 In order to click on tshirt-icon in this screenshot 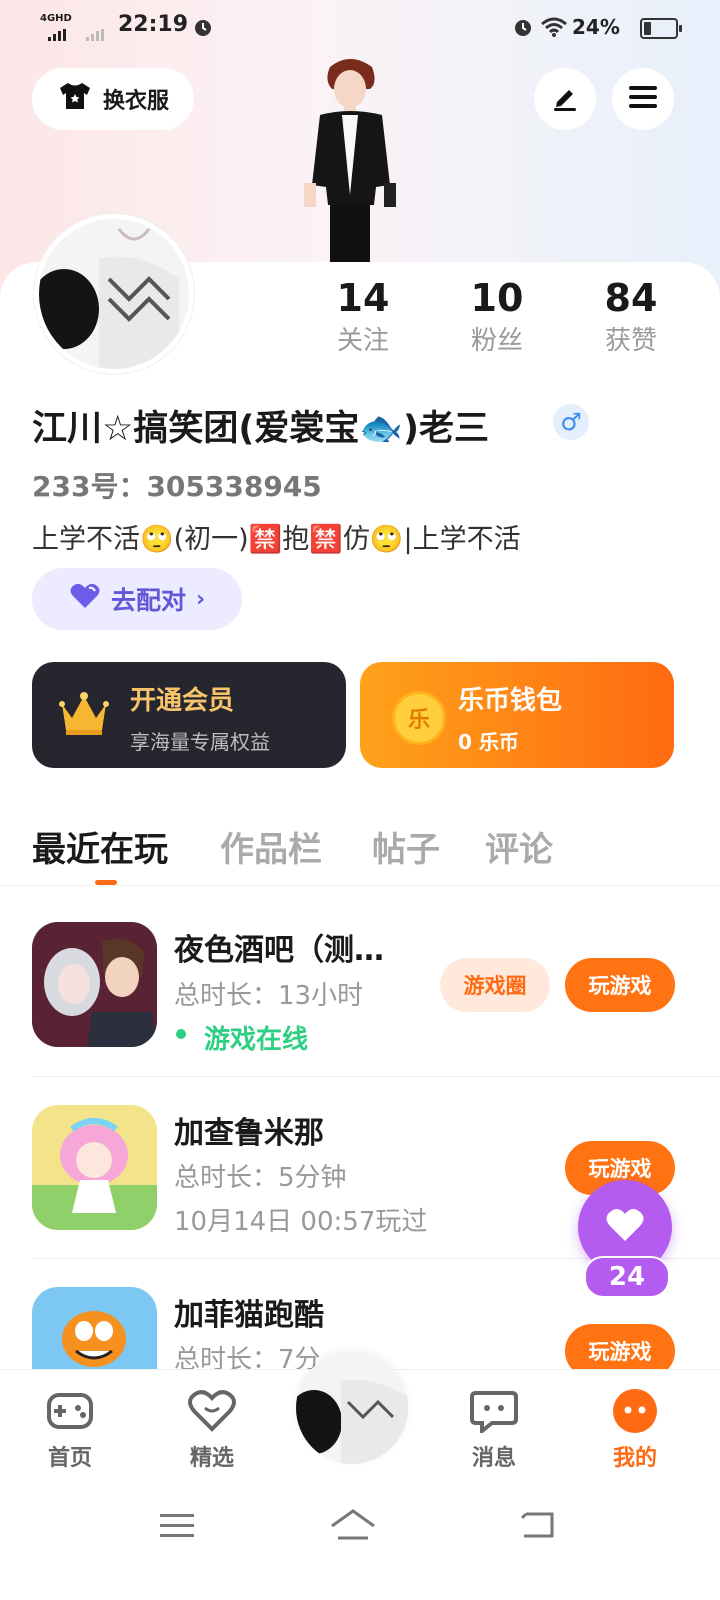, I will do `click(75, 99)`.